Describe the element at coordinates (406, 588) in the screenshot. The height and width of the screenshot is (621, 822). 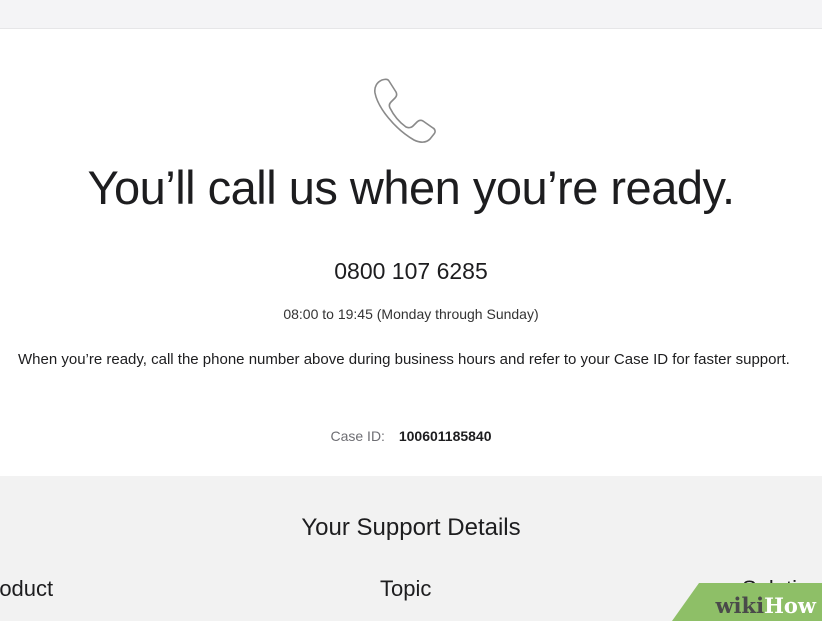
I see `topic-column-heading: Topic` at that location.